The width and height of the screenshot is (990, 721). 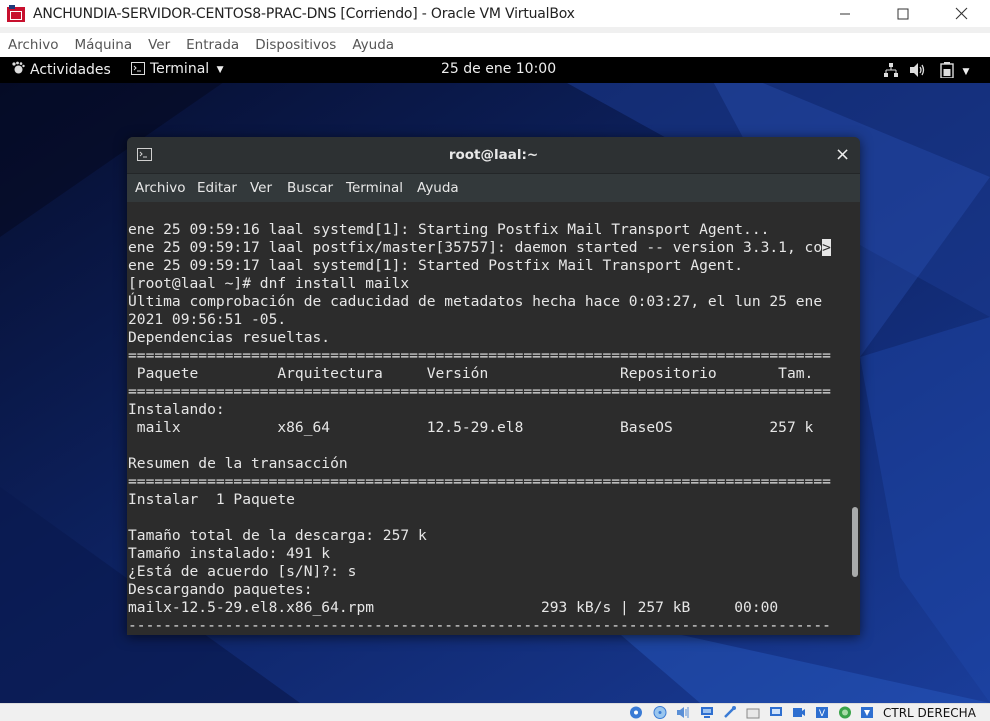 I want to click on vb-menu-ayuda: Ayuda, so click(x=373, y=45).